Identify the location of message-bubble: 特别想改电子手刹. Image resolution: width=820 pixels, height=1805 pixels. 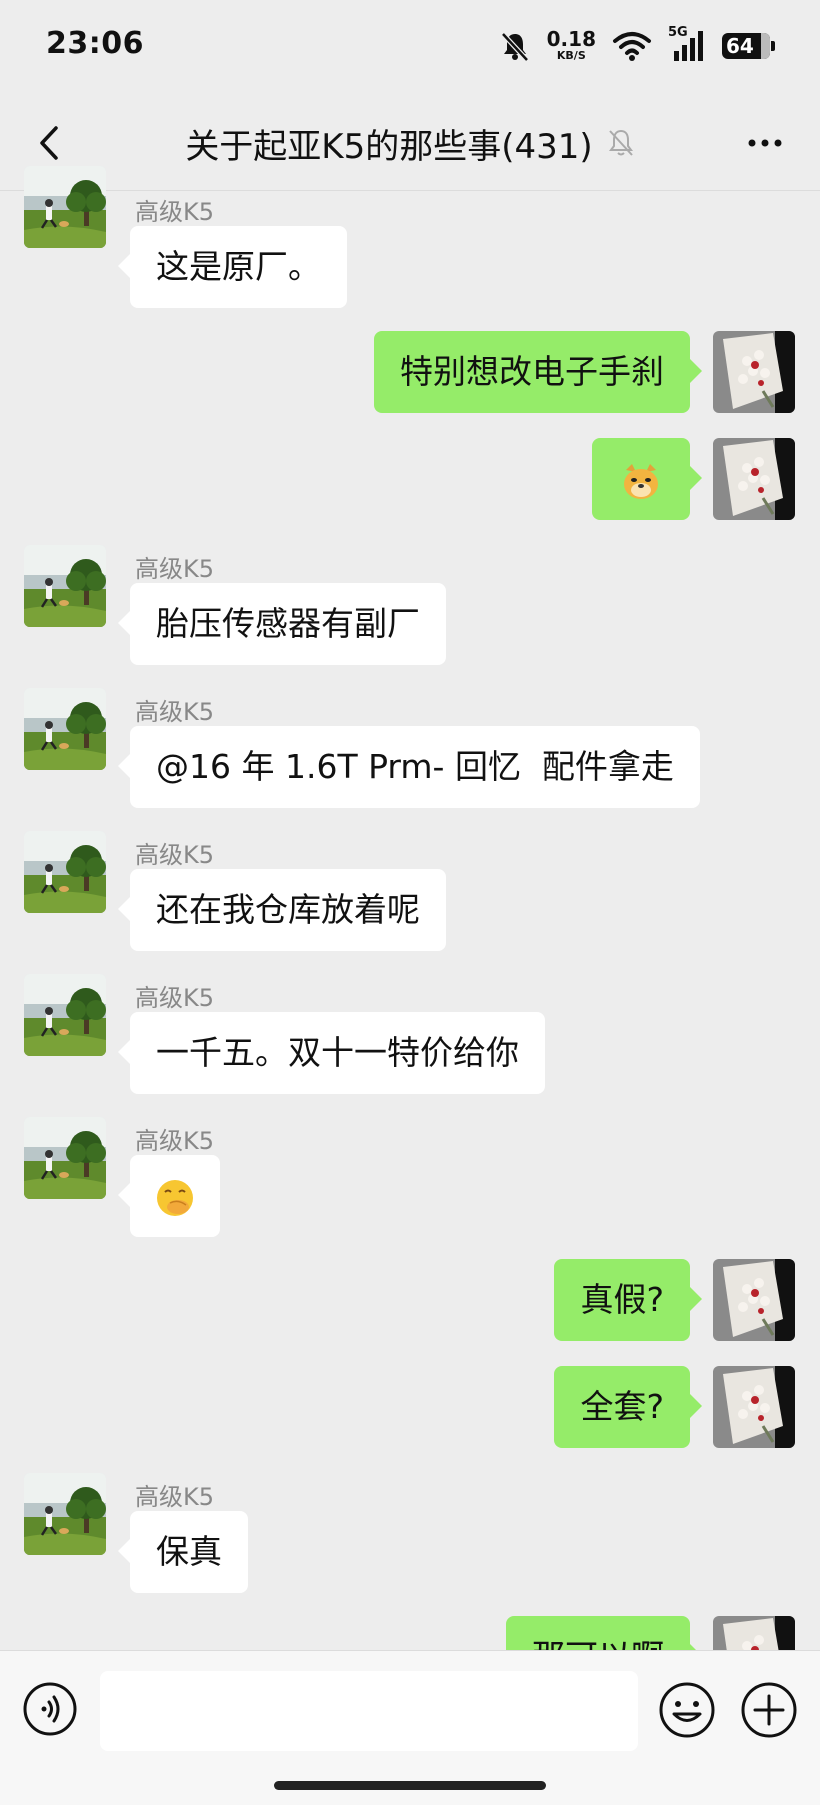
(538, 372).